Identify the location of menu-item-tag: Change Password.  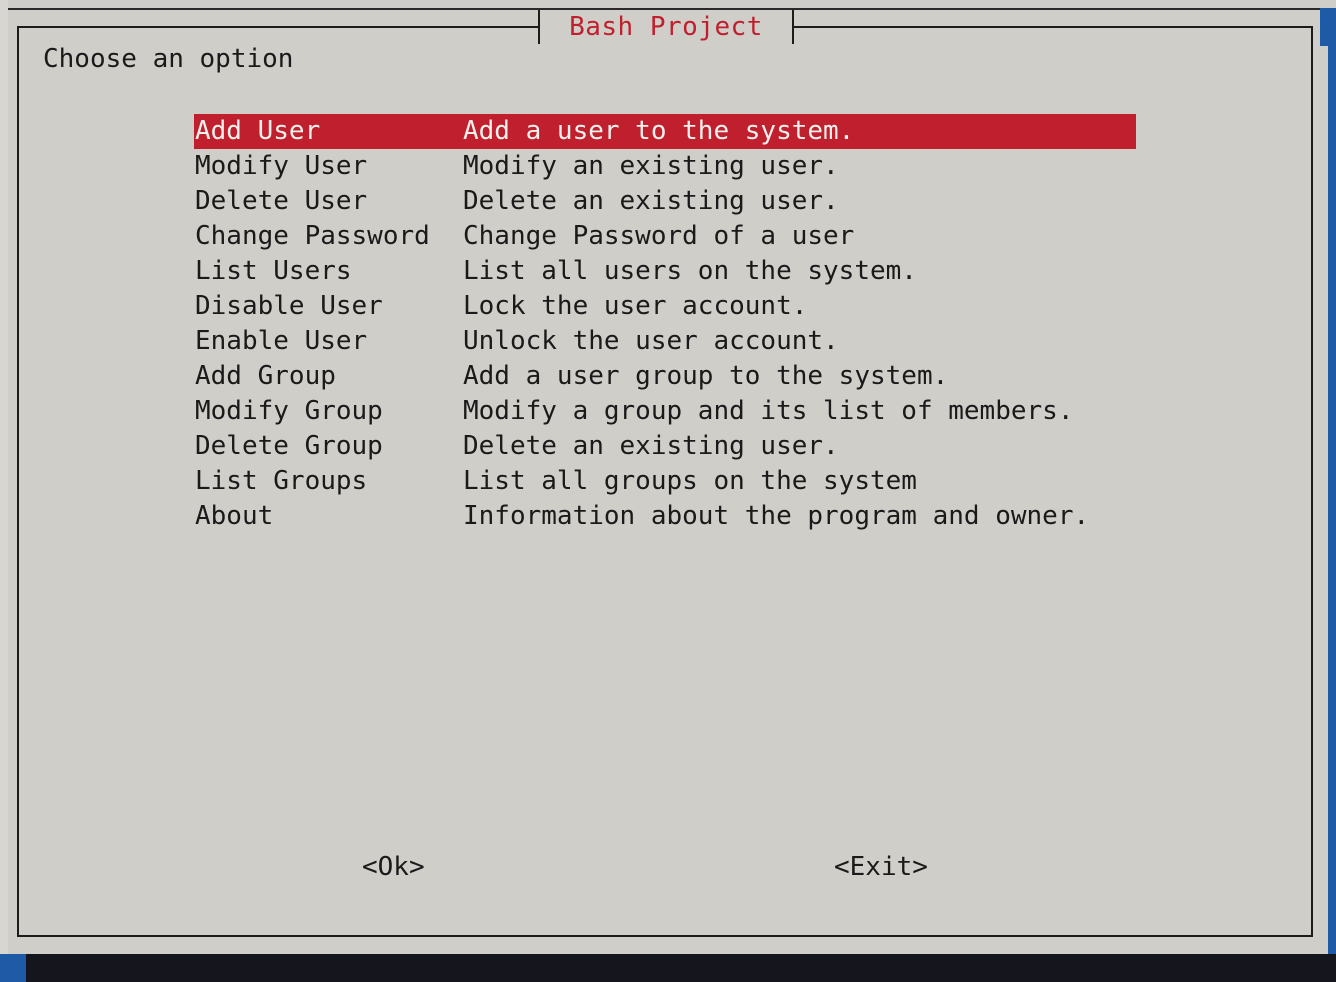
(312, 236).